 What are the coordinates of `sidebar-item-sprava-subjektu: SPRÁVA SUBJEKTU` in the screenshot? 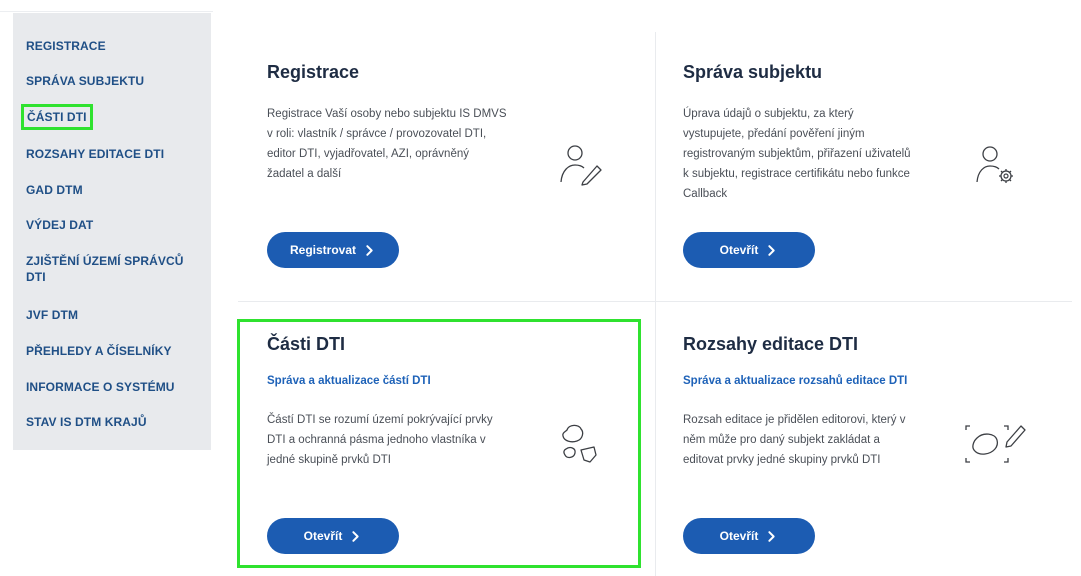 It's located at (85, 81).